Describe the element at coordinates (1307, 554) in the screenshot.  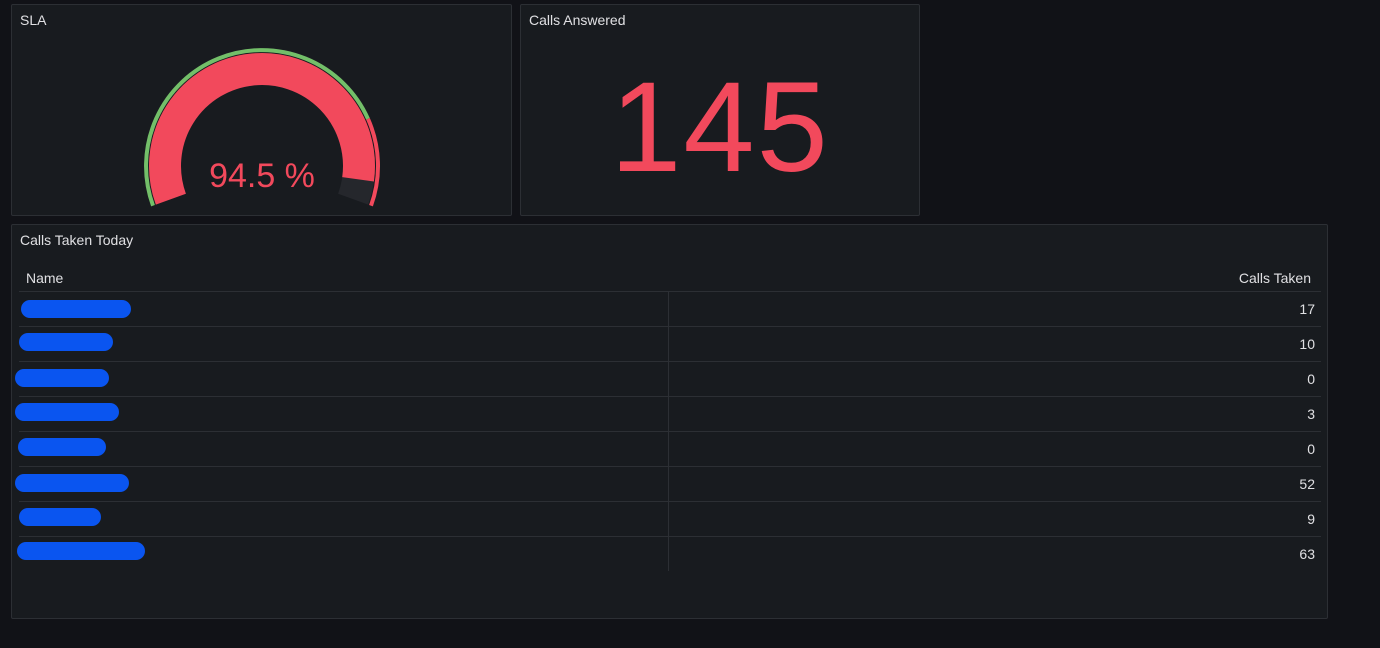
I see `calls-taken-cell: 63` at that location.